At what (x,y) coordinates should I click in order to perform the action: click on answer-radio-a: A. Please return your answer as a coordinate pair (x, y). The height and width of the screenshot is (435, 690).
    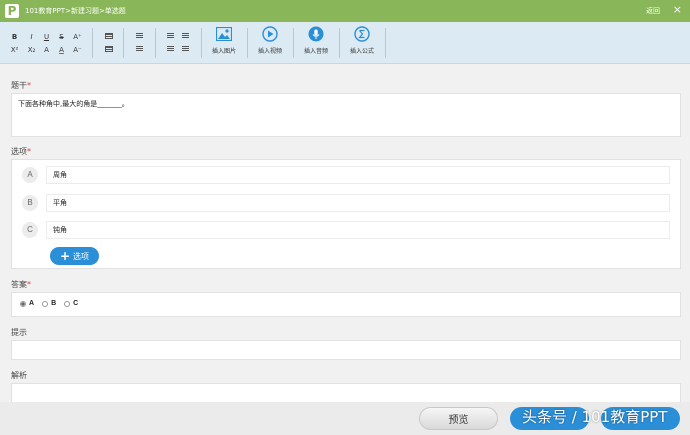
    Looking at the image, I should click on (27, 303).